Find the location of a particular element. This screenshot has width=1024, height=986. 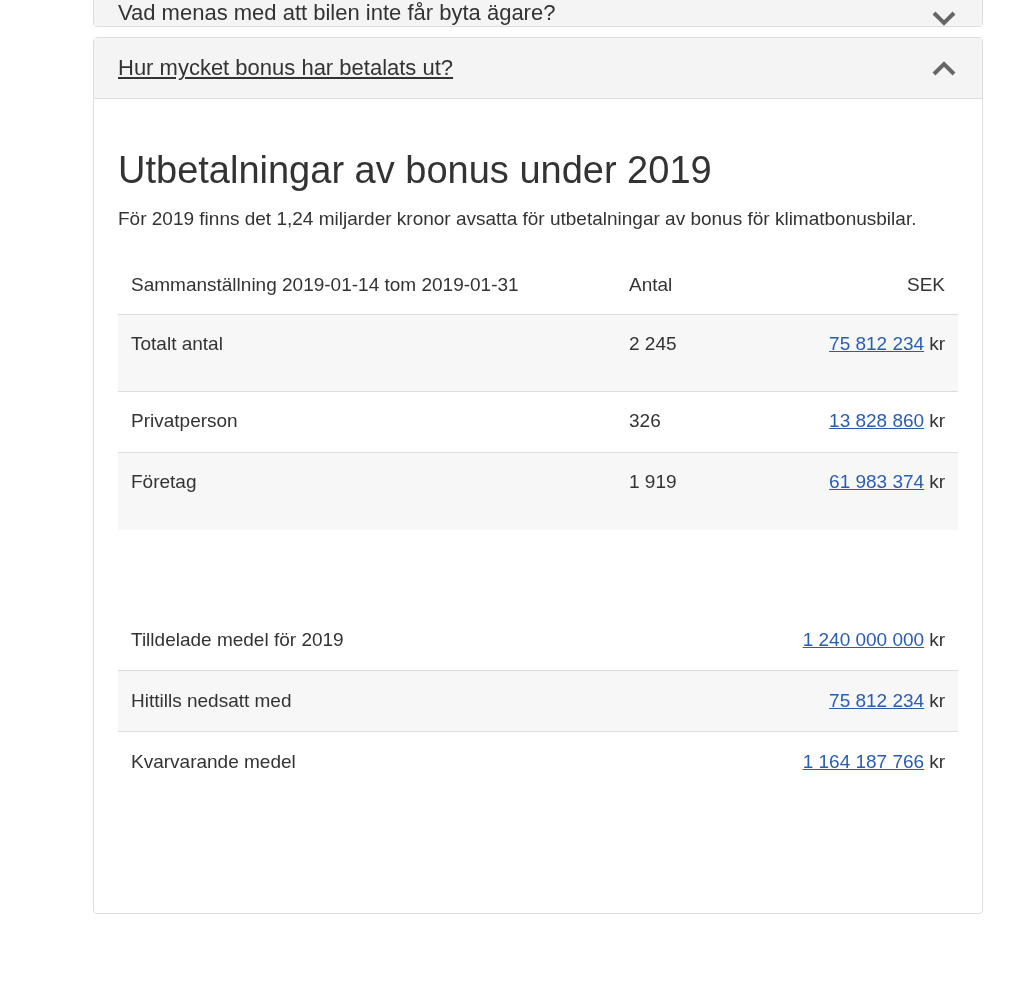

column-header: Sammanställning 2019-01-14 tom 2019-01-31 is located at coordinates (367, 285).